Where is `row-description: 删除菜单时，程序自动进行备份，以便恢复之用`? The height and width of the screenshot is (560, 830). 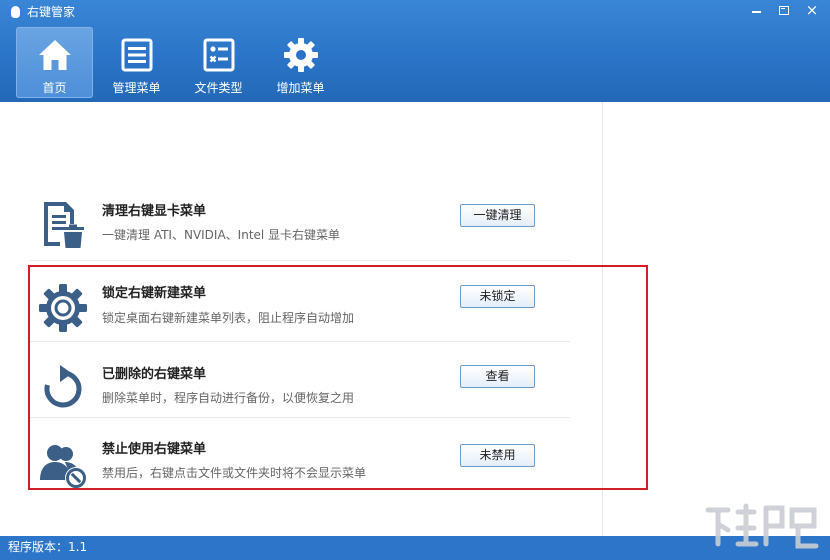 row-description: 删除菜单时，程序自动进行备份，以便恢复之用 is located at coordinates (228, 398).